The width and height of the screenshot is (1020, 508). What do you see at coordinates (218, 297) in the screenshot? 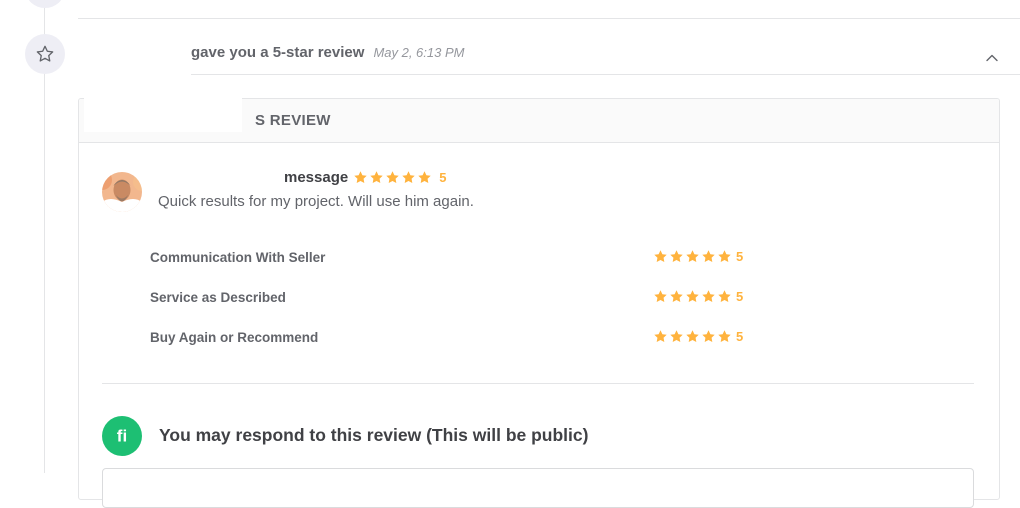
I see `criteria-label: Service as Described` at bounding box center [218, 297].